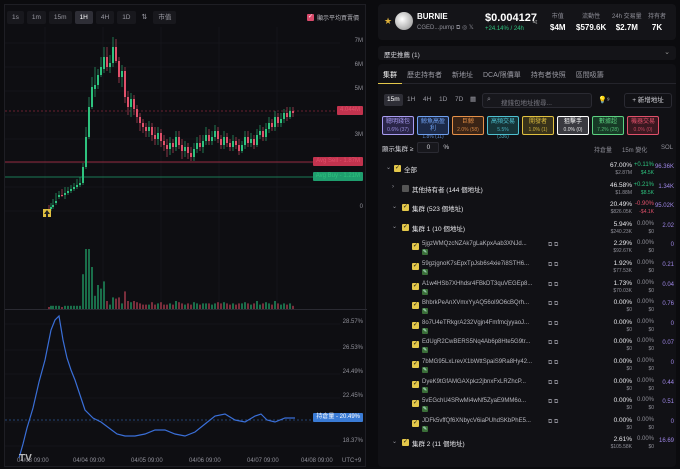 The image size is (680, 469). I want to click on avg-price-toggle: ✓ 顯示平均買賣價, so click(332, 17).